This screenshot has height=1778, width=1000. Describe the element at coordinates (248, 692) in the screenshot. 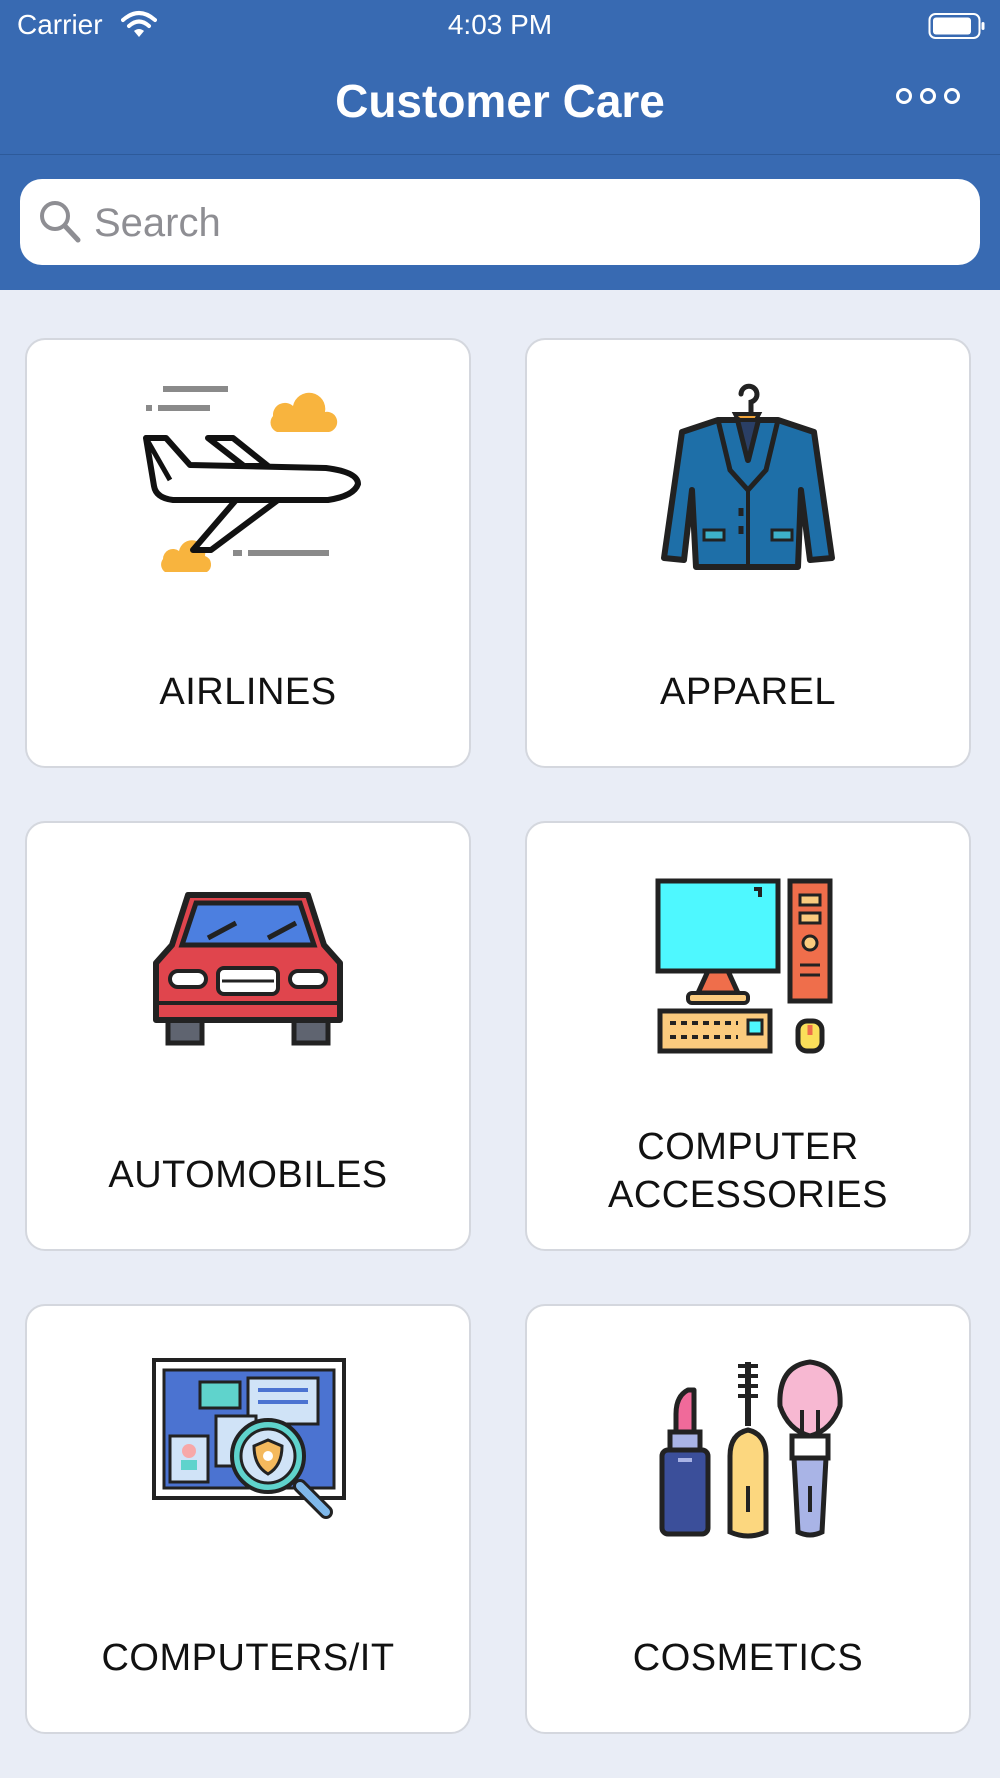

I see `category-label: AIRLINES` at that location.